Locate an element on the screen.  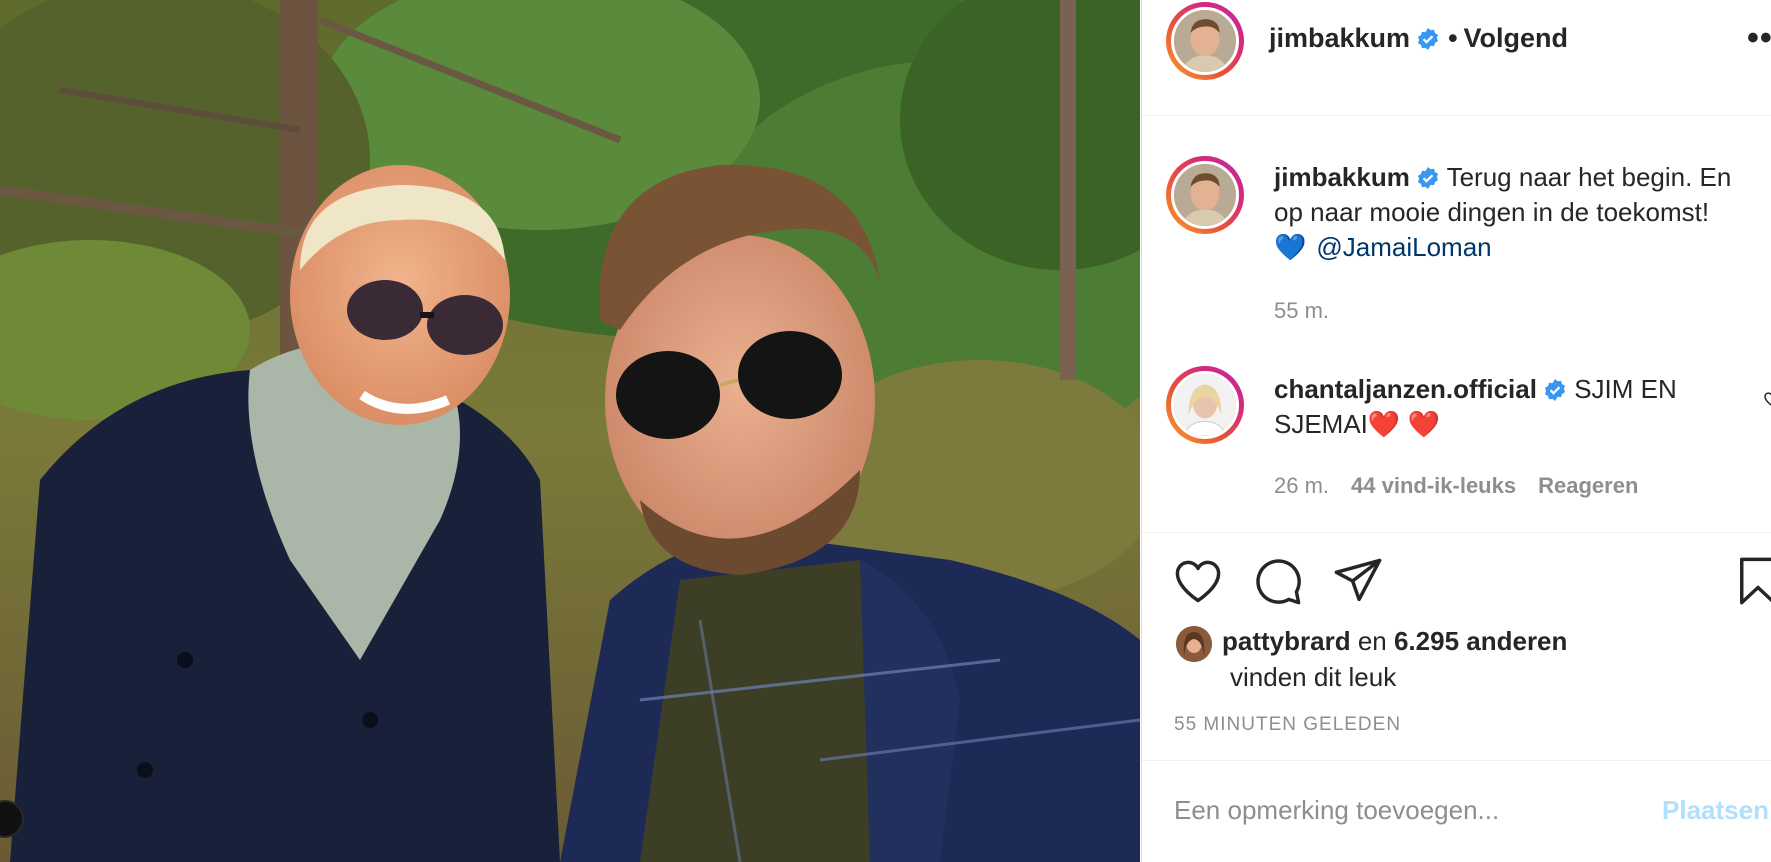
comment-username: chantaljanzen.official is located at coordinates (1405, 389).